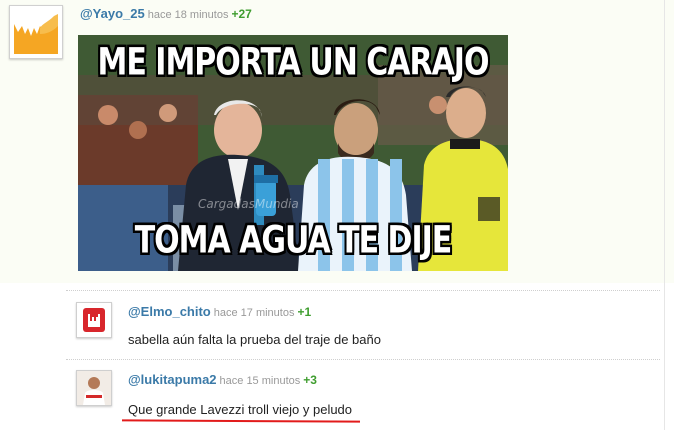 Image resolution: width=674 pixels, height=430 pixels. Describe the element at coordinates (172, 379) in the screenshot. I see `username-link: @lukitapuma2` at that location.